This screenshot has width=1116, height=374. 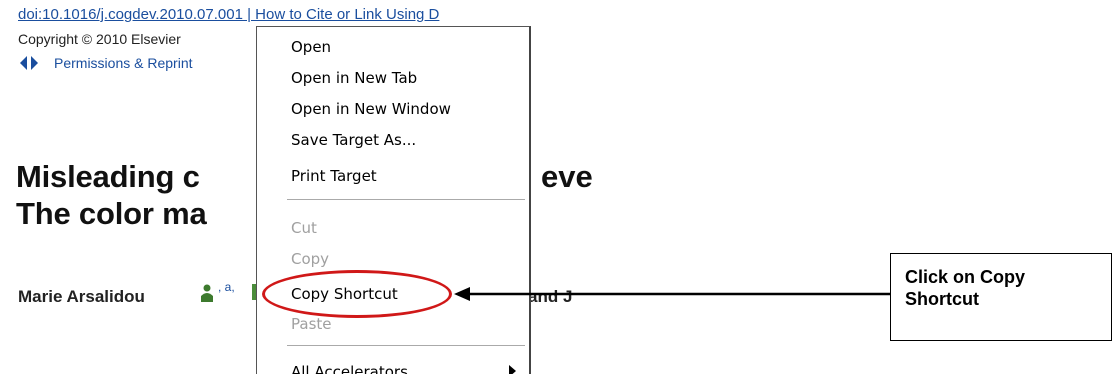 What do you see at coordinates (310, 259) in the screenshot?
I see `menu-item-copy: Copy` at bounding box center [310, 259].